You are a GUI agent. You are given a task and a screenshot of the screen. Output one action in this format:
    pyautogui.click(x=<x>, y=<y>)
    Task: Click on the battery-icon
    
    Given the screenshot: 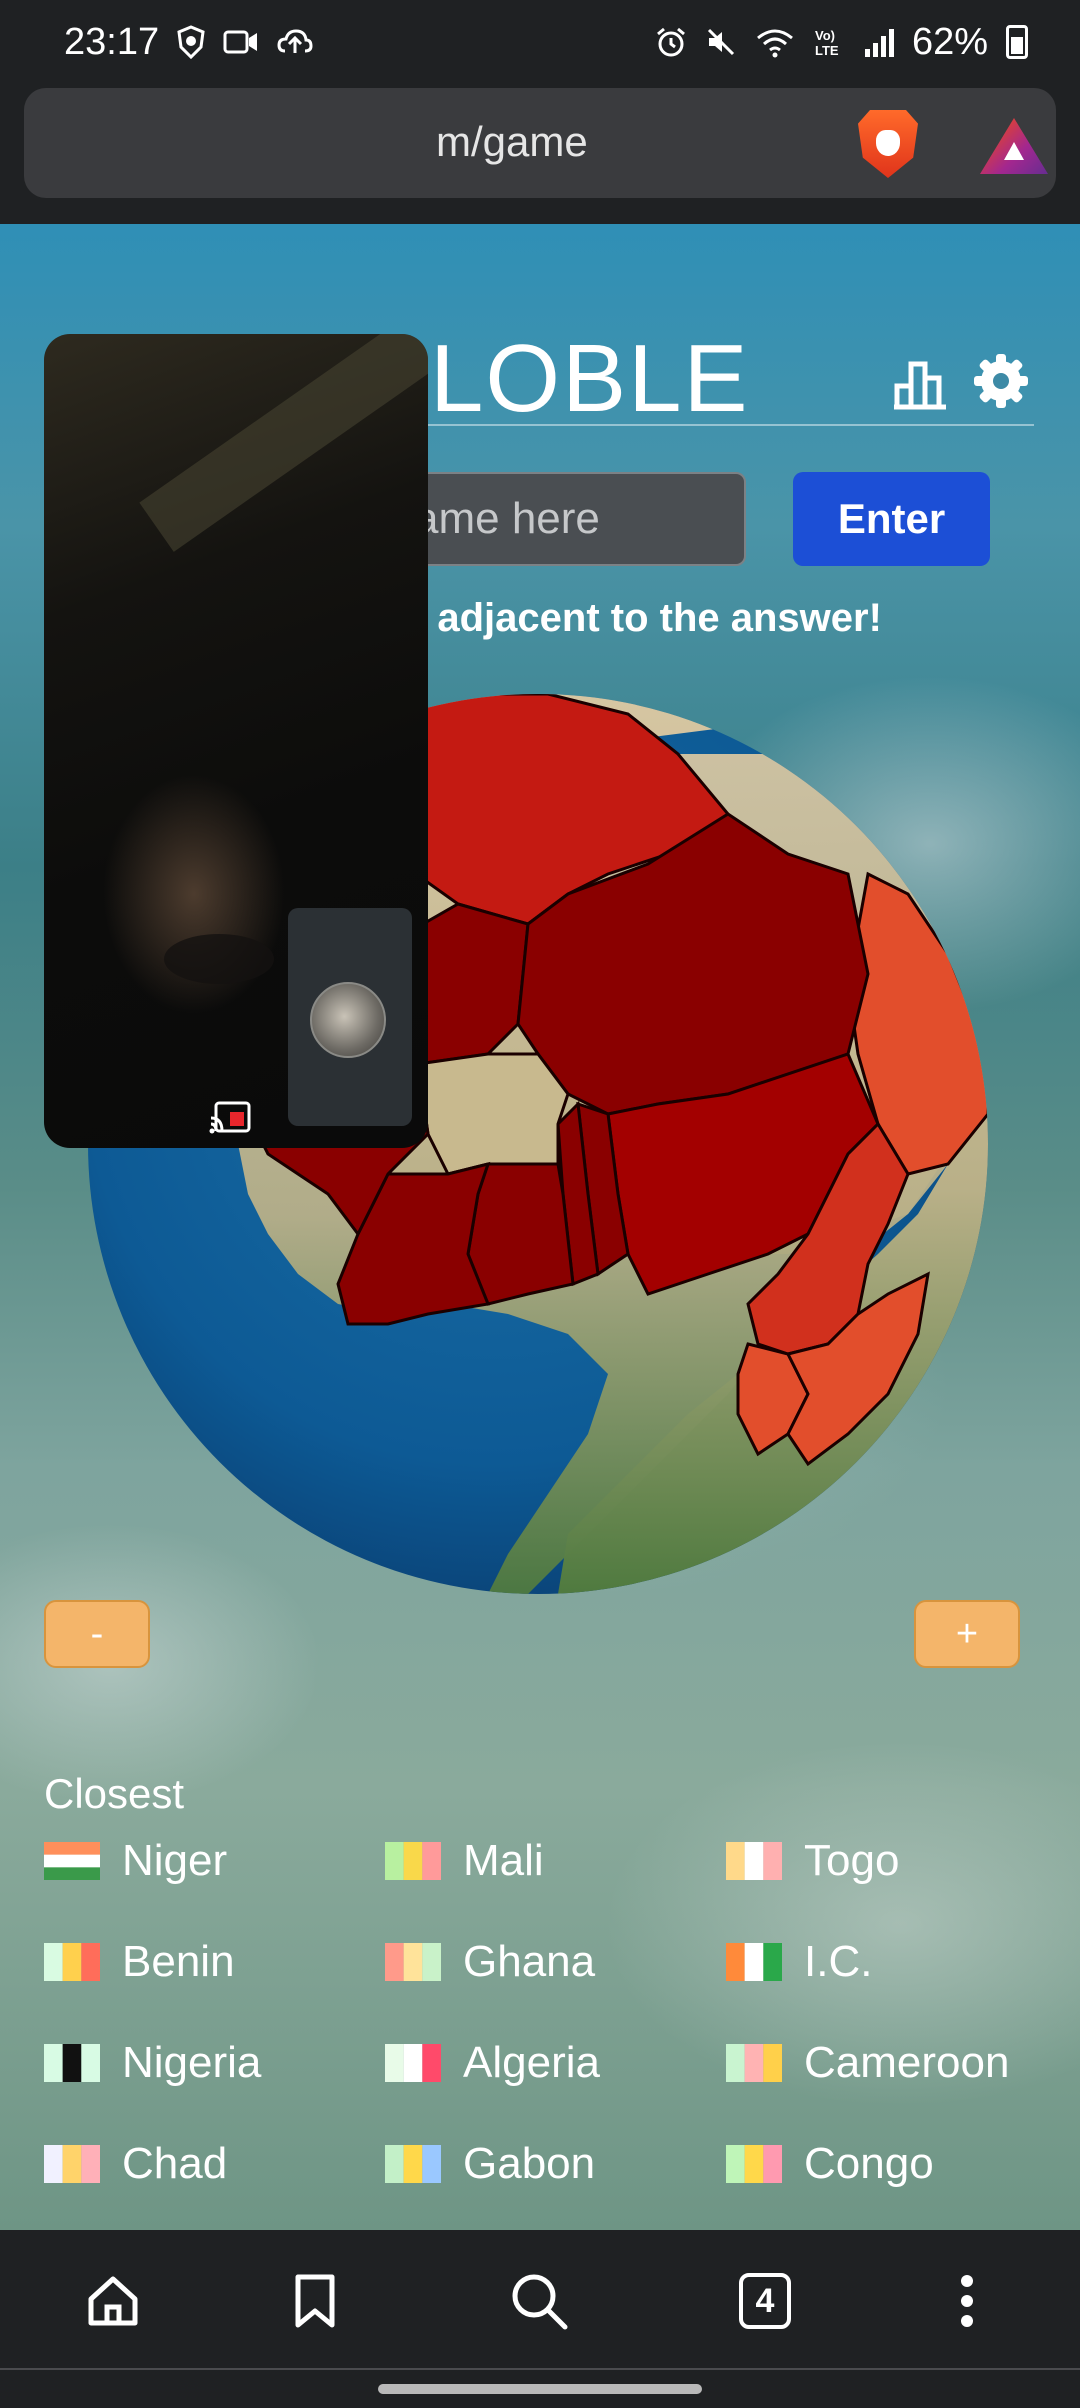 What is the action you would take?
    pyautogui.click(x=1017, y=42)
    